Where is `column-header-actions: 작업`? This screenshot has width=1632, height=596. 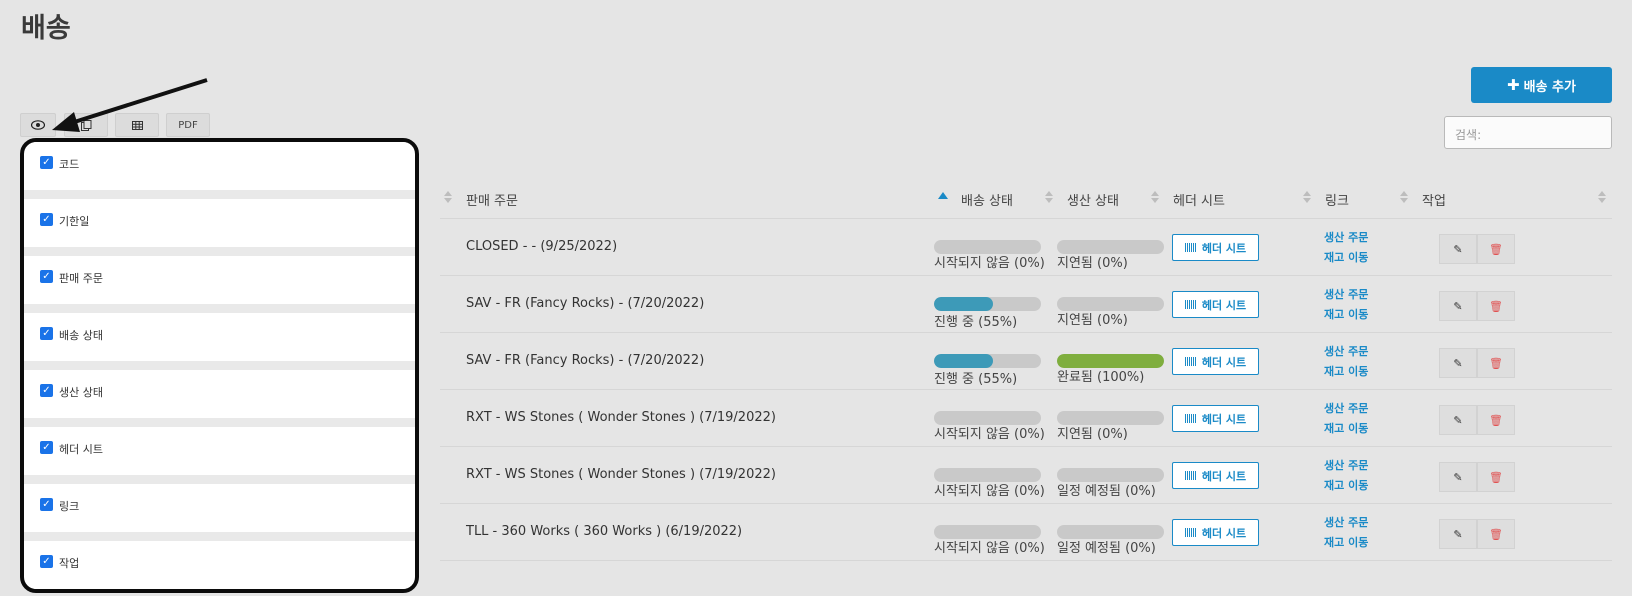 column-header-actions: 작업 is located at coordinates (1434, 199).